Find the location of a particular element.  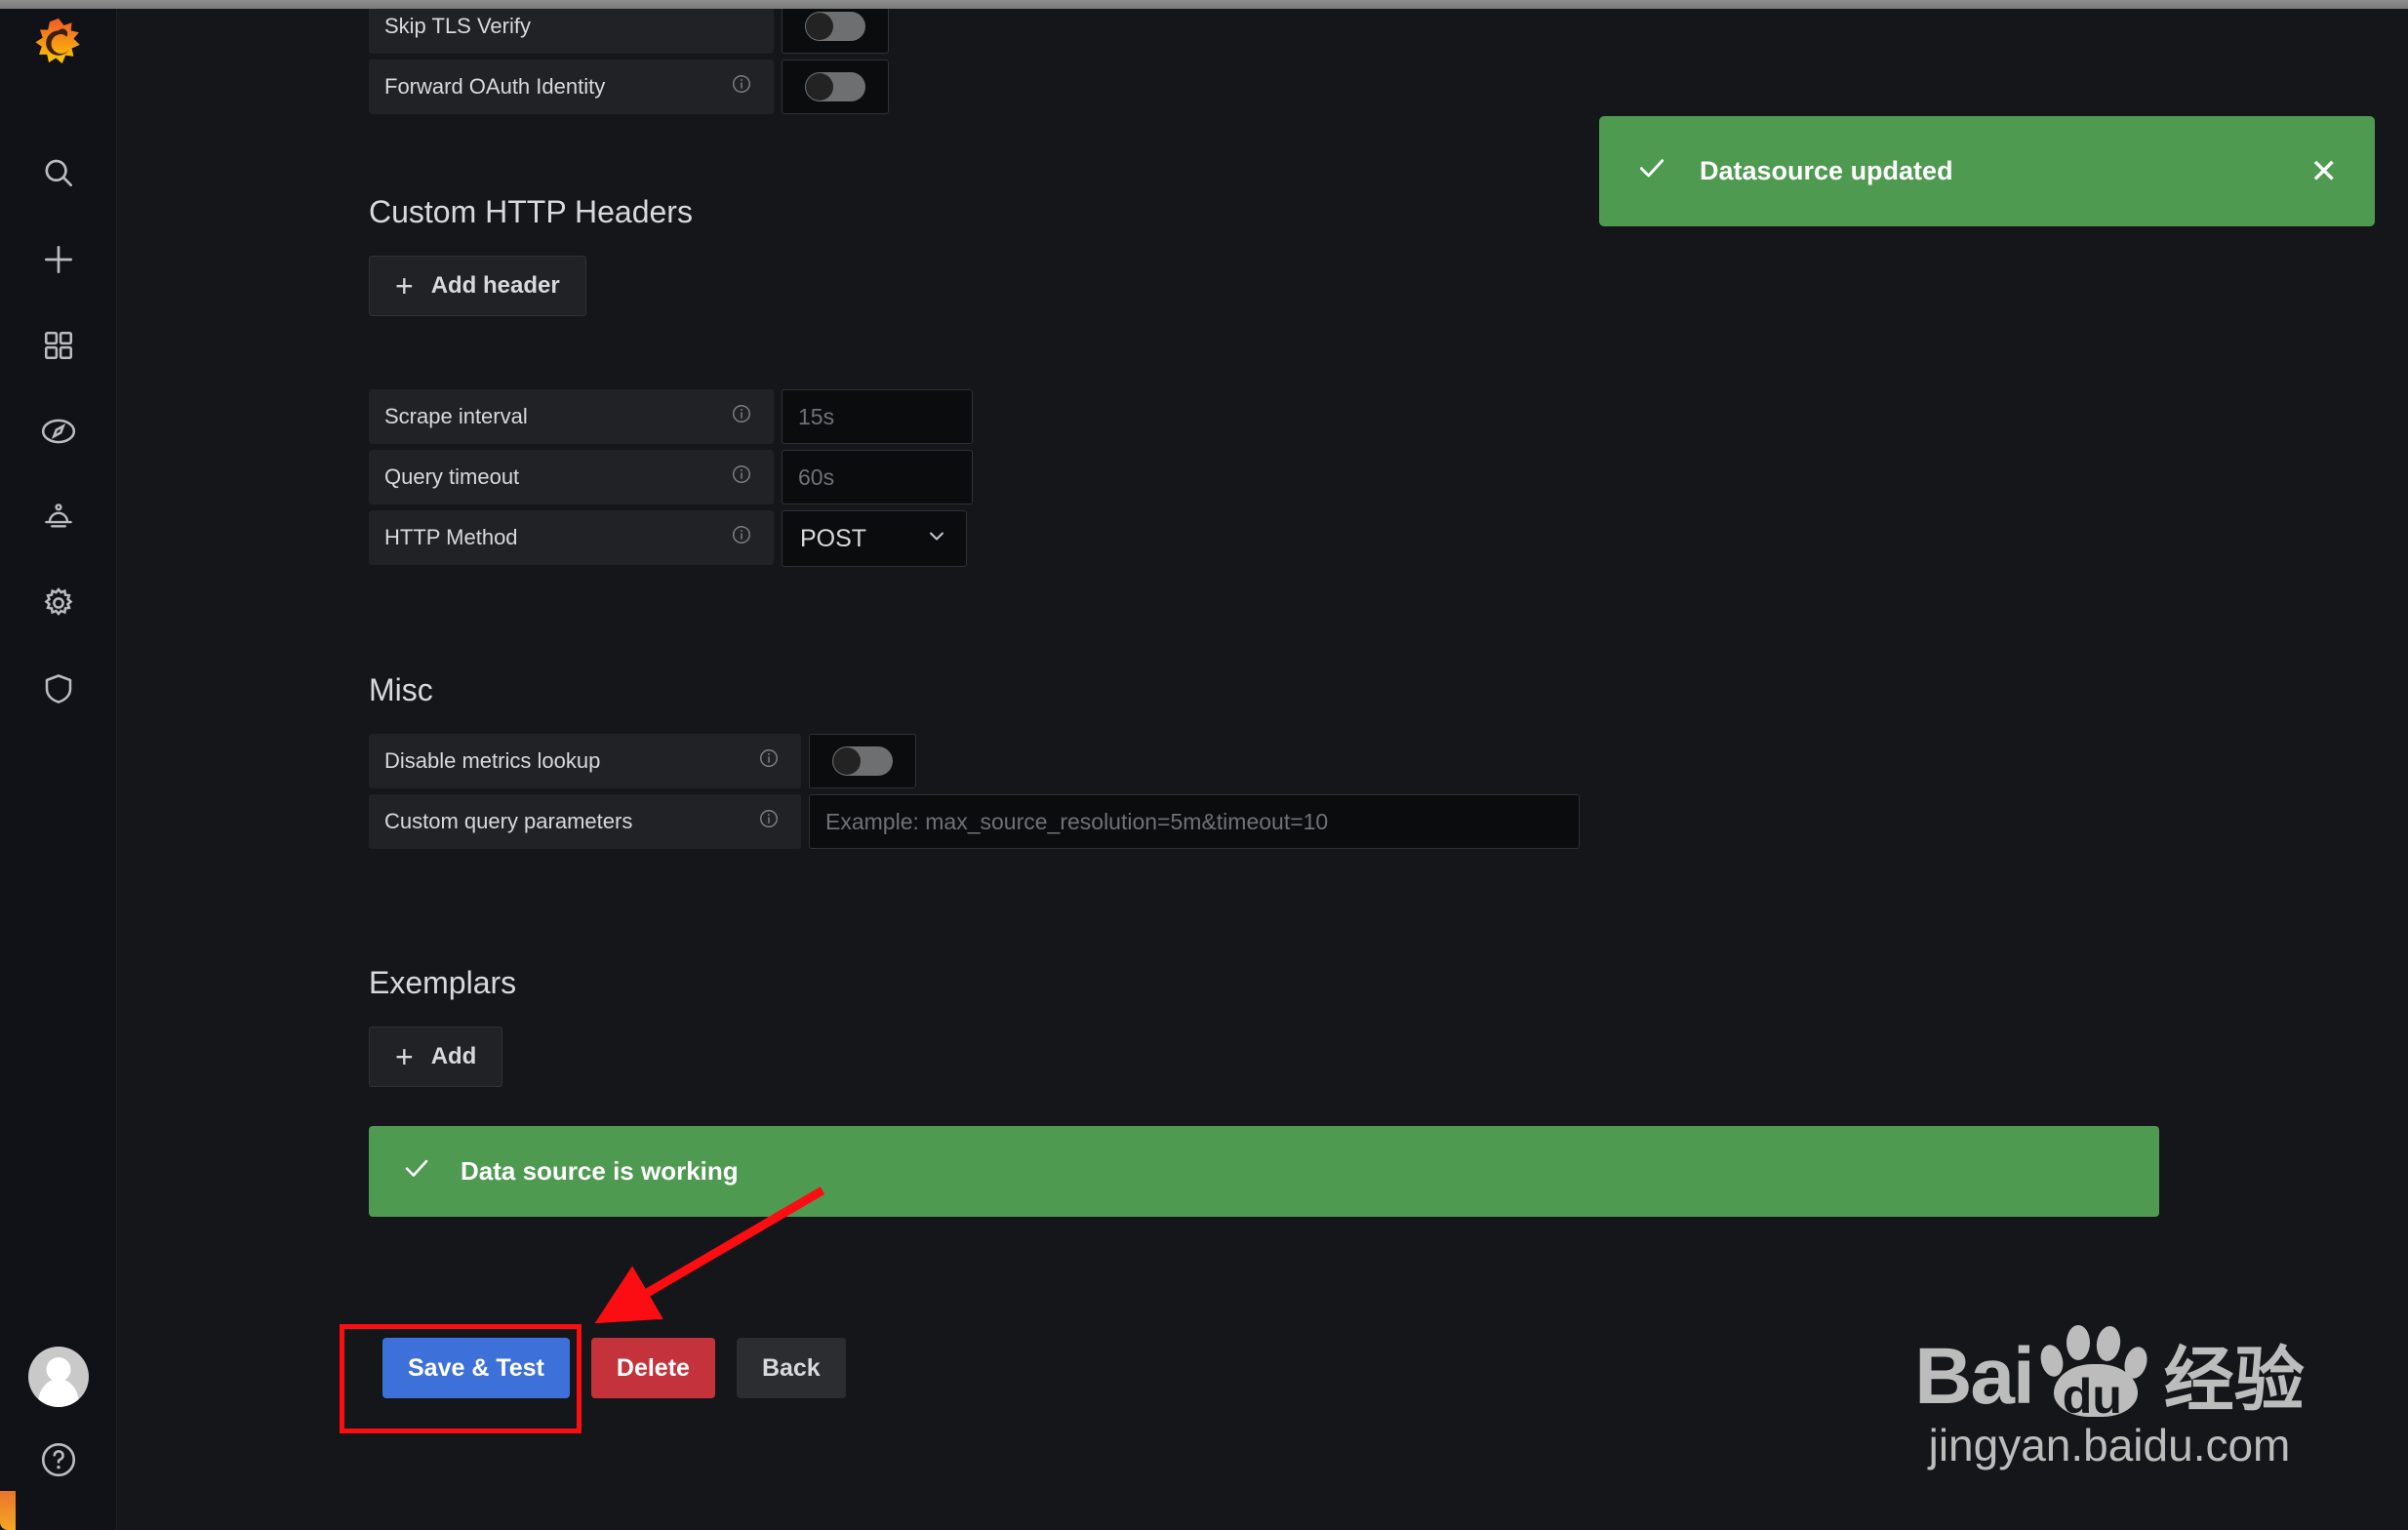

question-circle-icon is located at coordinates (59, 1459).